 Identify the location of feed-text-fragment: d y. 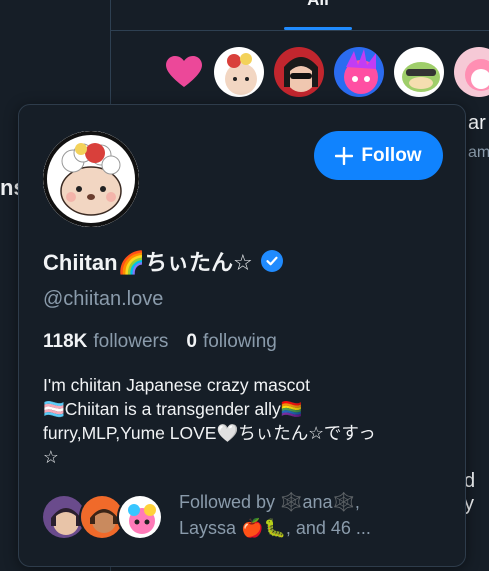
(470, 492).